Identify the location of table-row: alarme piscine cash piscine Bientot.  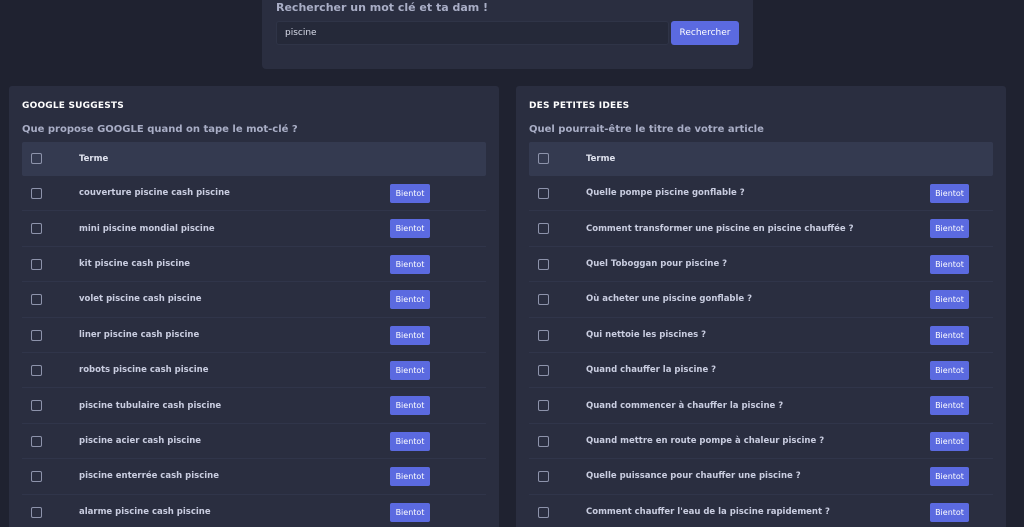
(254, 511).